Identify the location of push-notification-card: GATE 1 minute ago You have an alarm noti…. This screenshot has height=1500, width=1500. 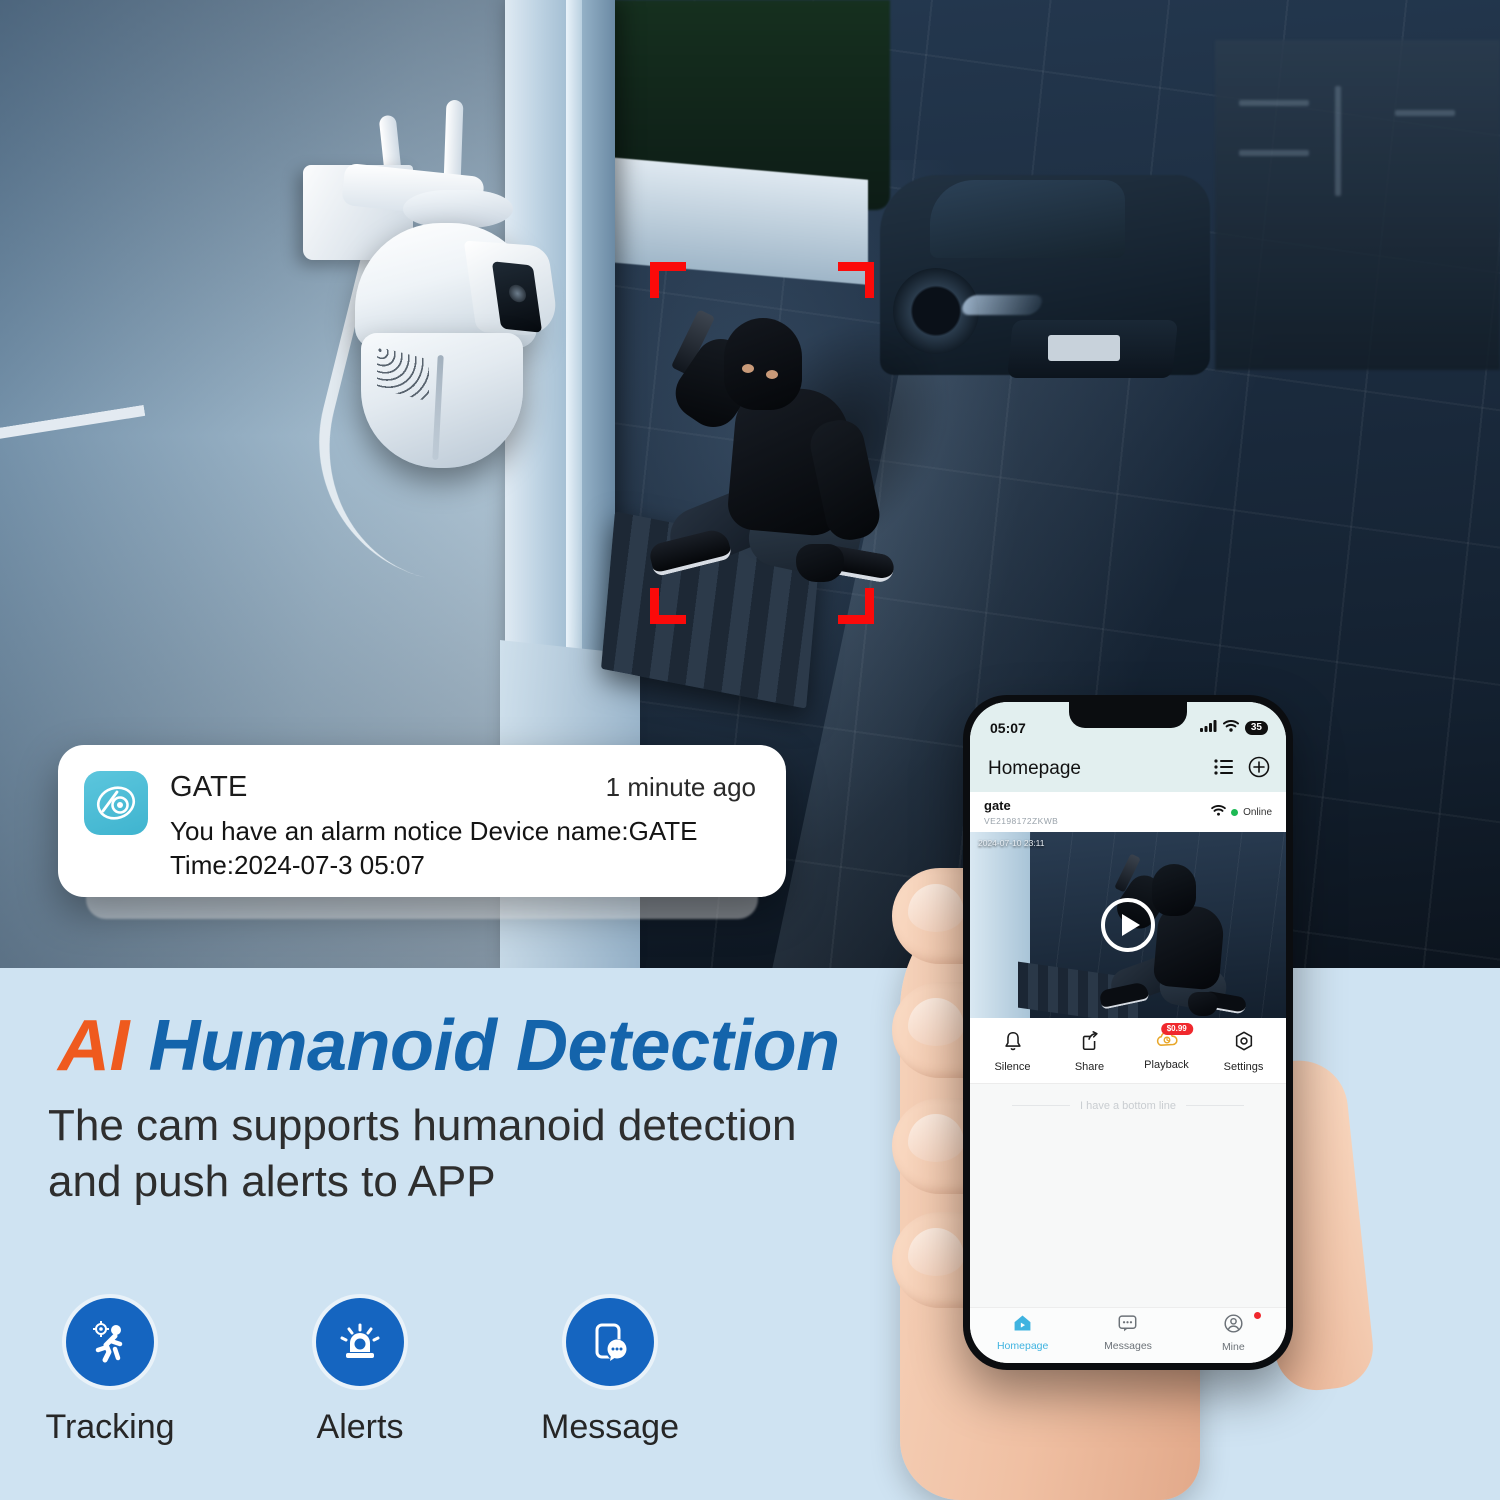
(422, 821).